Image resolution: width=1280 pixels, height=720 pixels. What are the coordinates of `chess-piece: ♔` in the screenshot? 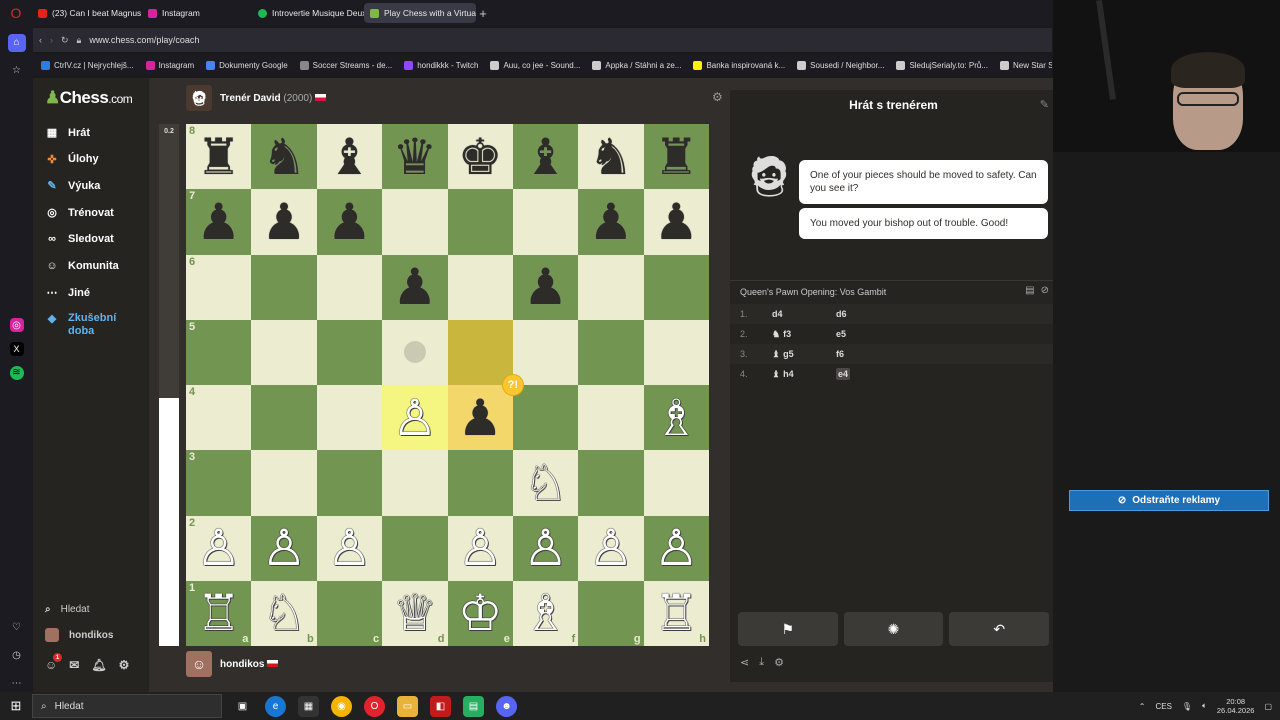 It's located at (480, 613).